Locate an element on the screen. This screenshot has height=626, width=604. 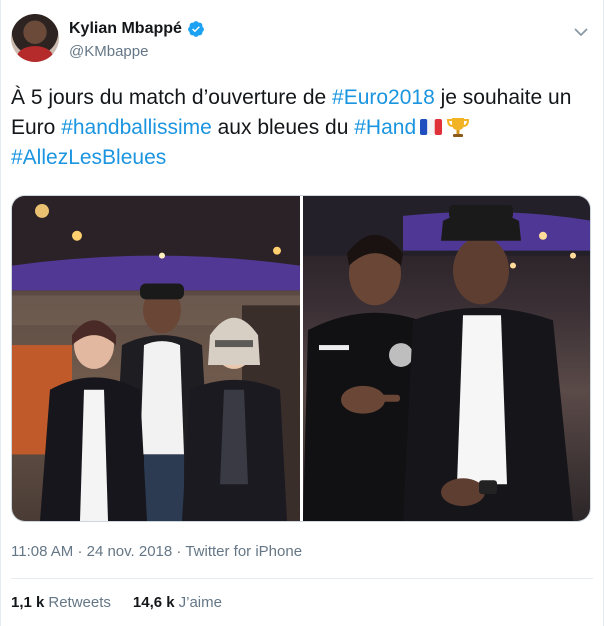
retweets-label: Retweets is located at coordinates (79, 602).